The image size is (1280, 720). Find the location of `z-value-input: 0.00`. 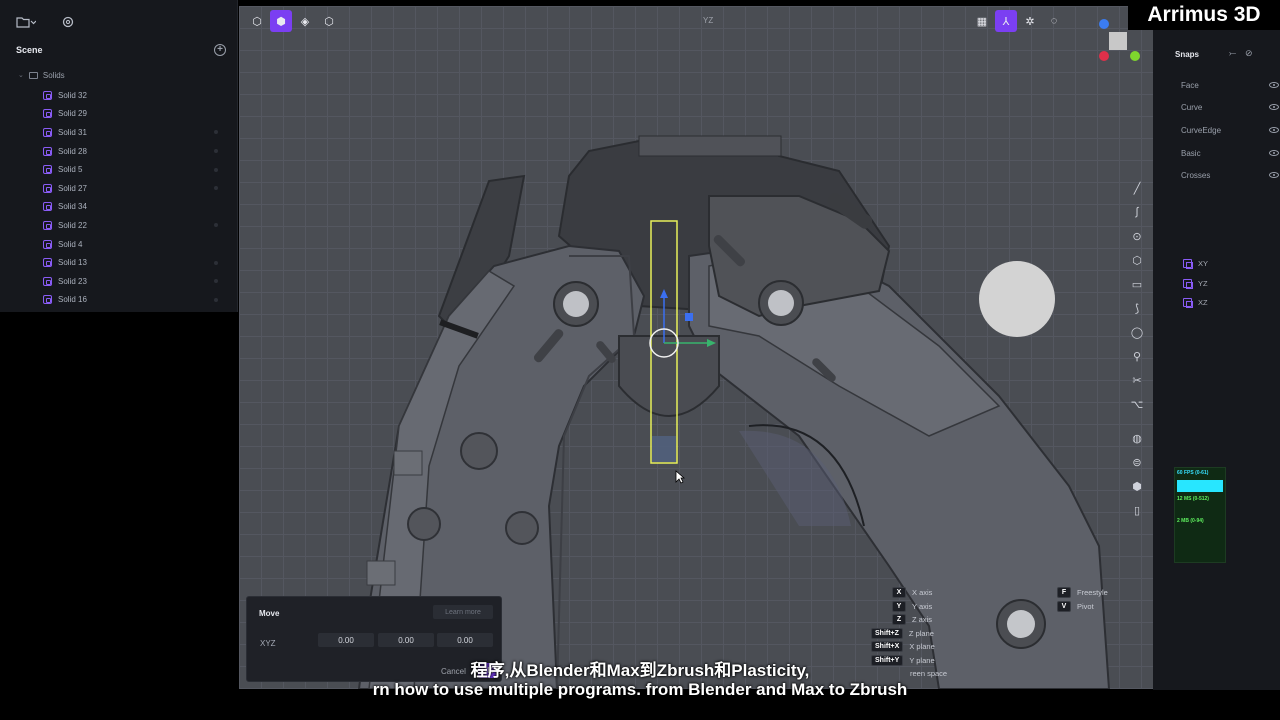

z-value-input: 0.00 is located at coordinates (465, 640).